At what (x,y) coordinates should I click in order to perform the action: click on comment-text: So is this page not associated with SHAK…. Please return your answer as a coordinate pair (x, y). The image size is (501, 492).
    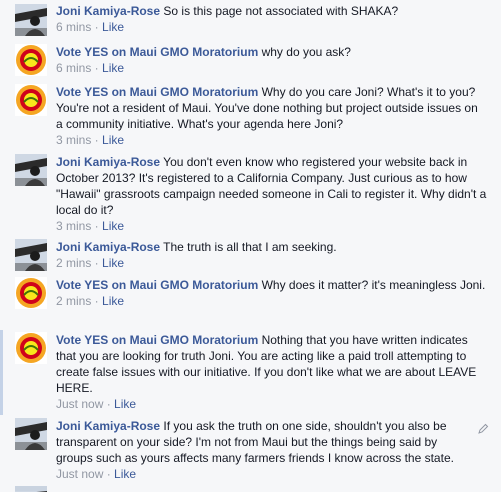
    Looking at the image, I should click on (281, 11).